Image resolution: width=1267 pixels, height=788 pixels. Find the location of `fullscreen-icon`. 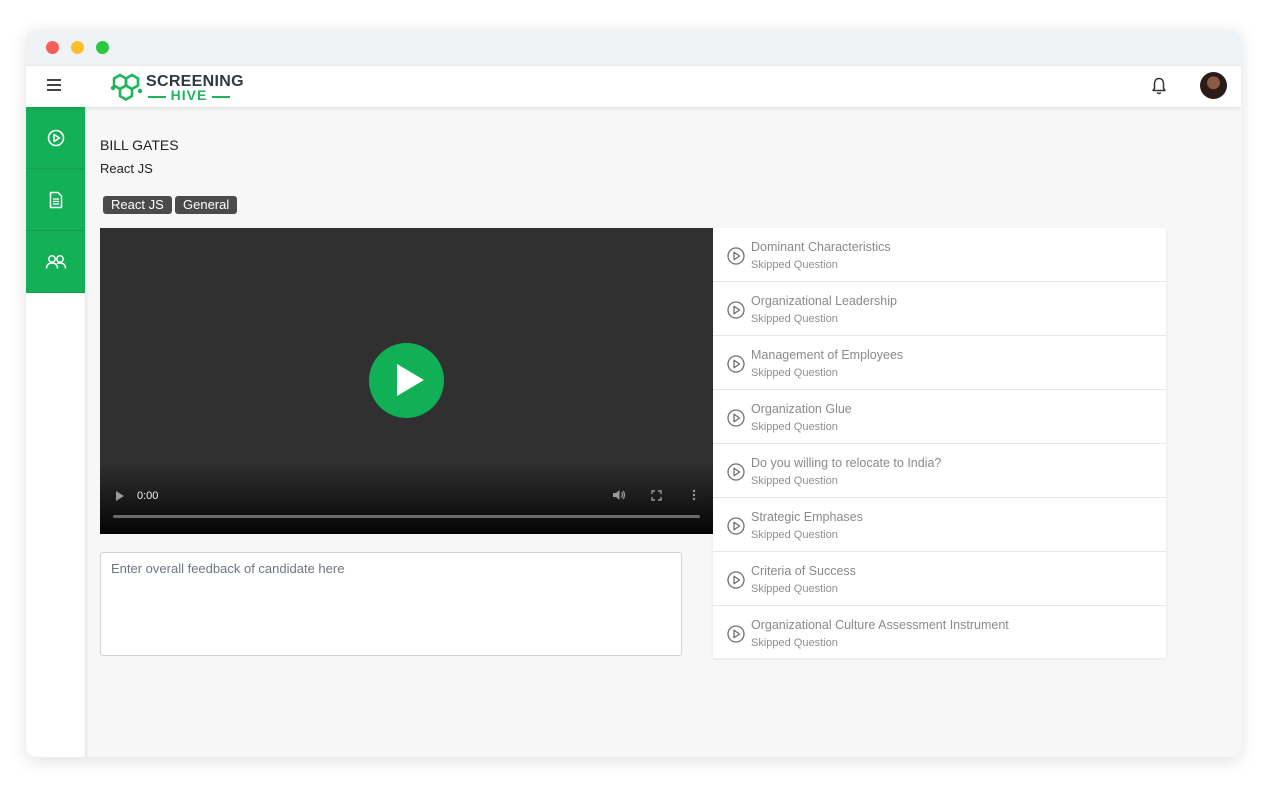

fullscreen-icon is located at coordinates (656, 495).